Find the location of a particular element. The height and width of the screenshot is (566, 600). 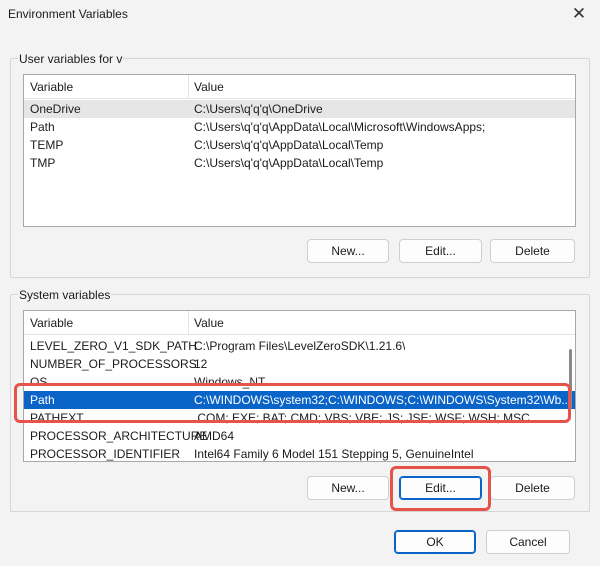

table-row: NUMBER_OF_PROCESSORS 12 is located at coordinates (299, 364).